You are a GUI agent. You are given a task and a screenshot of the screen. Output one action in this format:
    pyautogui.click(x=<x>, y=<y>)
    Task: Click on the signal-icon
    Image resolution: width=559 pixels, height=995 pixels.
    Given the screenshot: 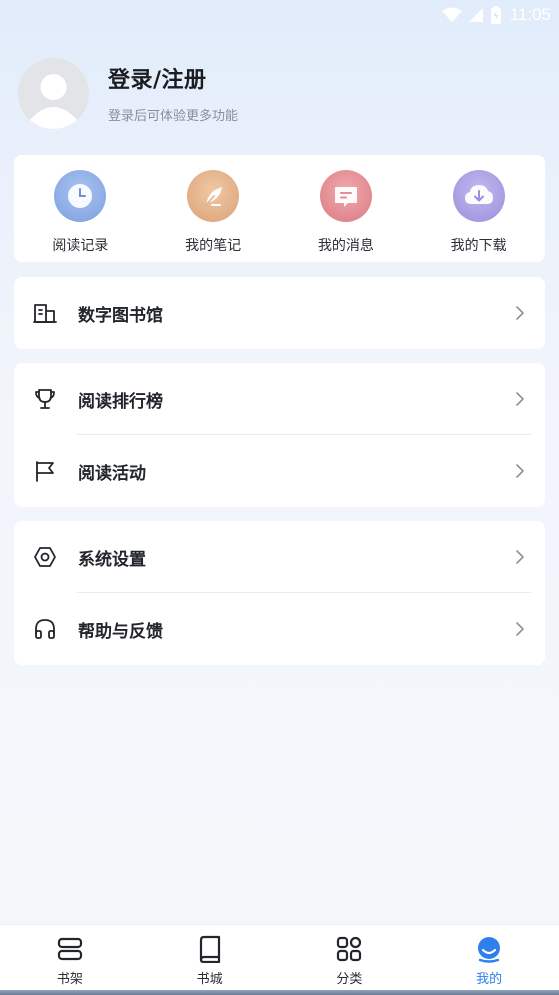 What is the action you would take?
    pyautogui.click(x=476, y=15)
    